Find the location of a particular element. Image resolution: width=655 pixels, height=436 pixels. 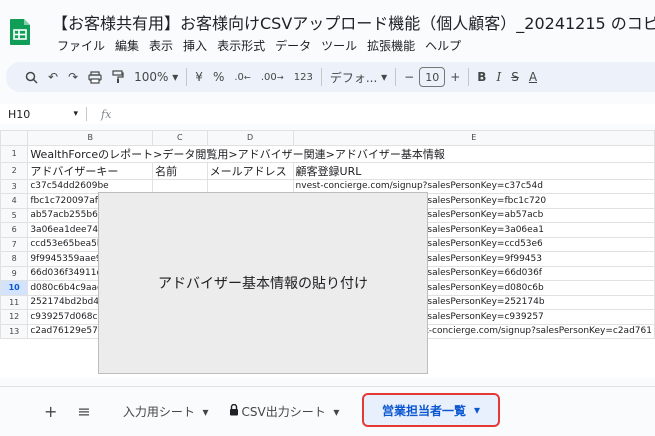

menu-view: 表示 is located at coordinates (161, 45).